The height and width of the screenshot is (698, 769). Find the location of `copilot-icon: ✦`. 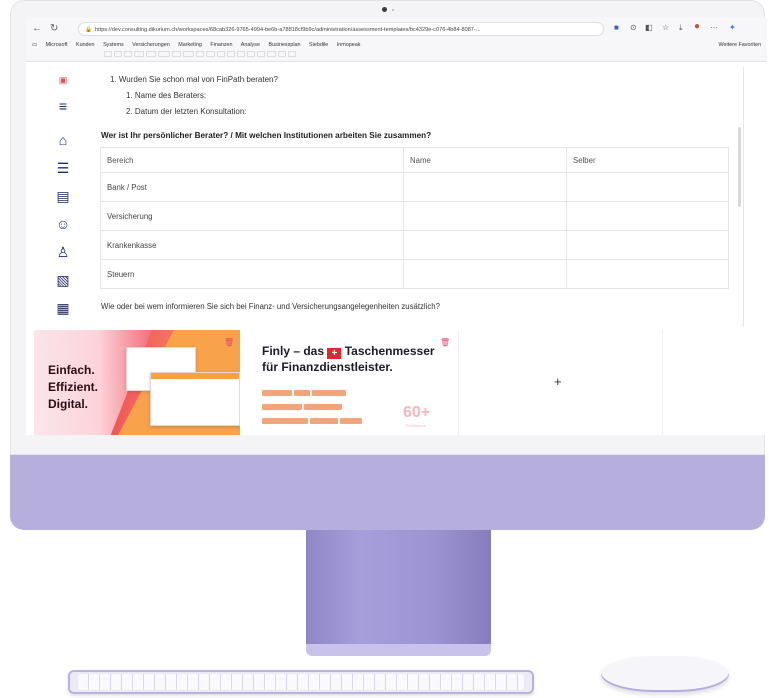

copilot-icon: ✦ is located at coordinates (732, 27).